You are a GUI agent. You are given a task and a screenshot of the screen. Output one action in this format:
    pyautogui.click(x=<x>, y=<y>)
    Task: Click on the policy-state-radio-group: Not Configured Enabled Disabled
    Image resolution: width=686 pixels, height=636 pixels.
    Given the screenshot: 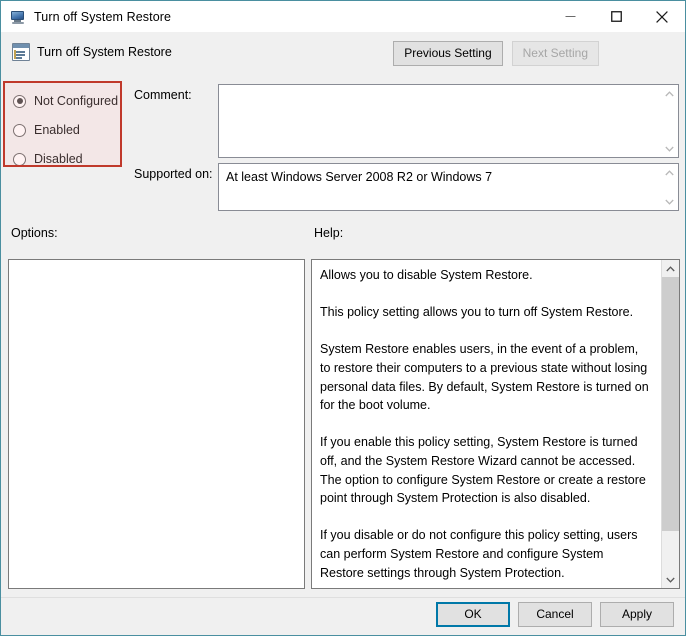 What is the action you would take?
    pyautogui.click(x=68, y=132)
    